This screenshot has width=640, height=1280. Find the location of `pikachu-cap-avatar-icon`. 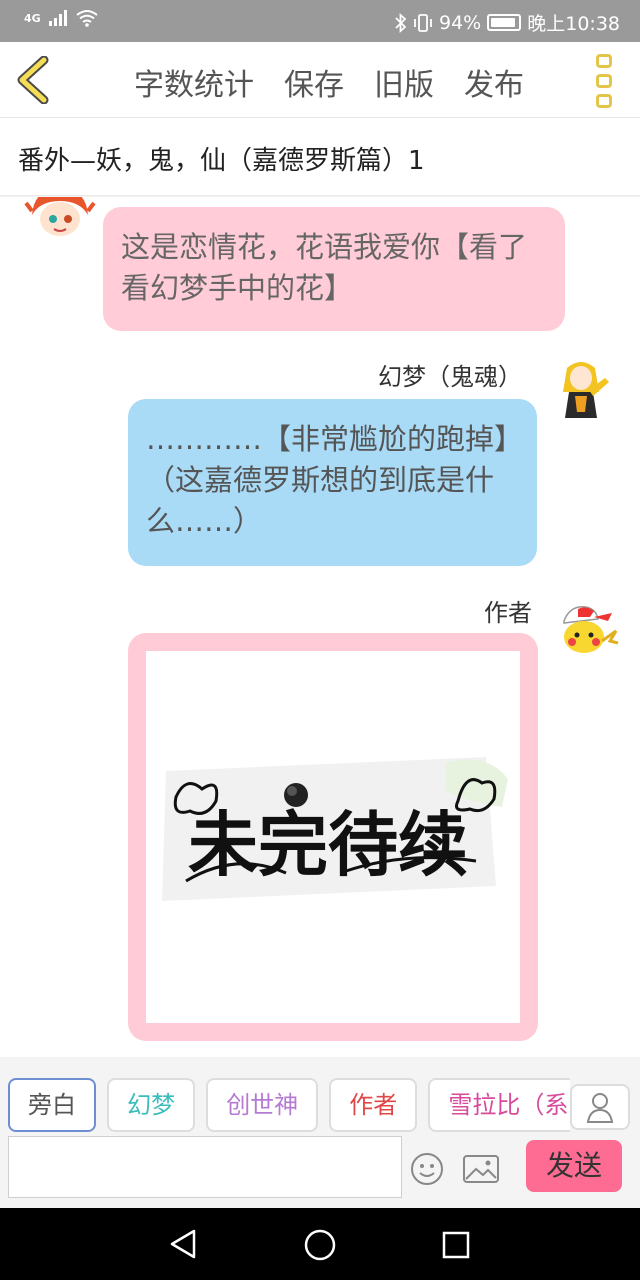

pikachu-cap-avatar-icon is located at coordinates (586, 633).